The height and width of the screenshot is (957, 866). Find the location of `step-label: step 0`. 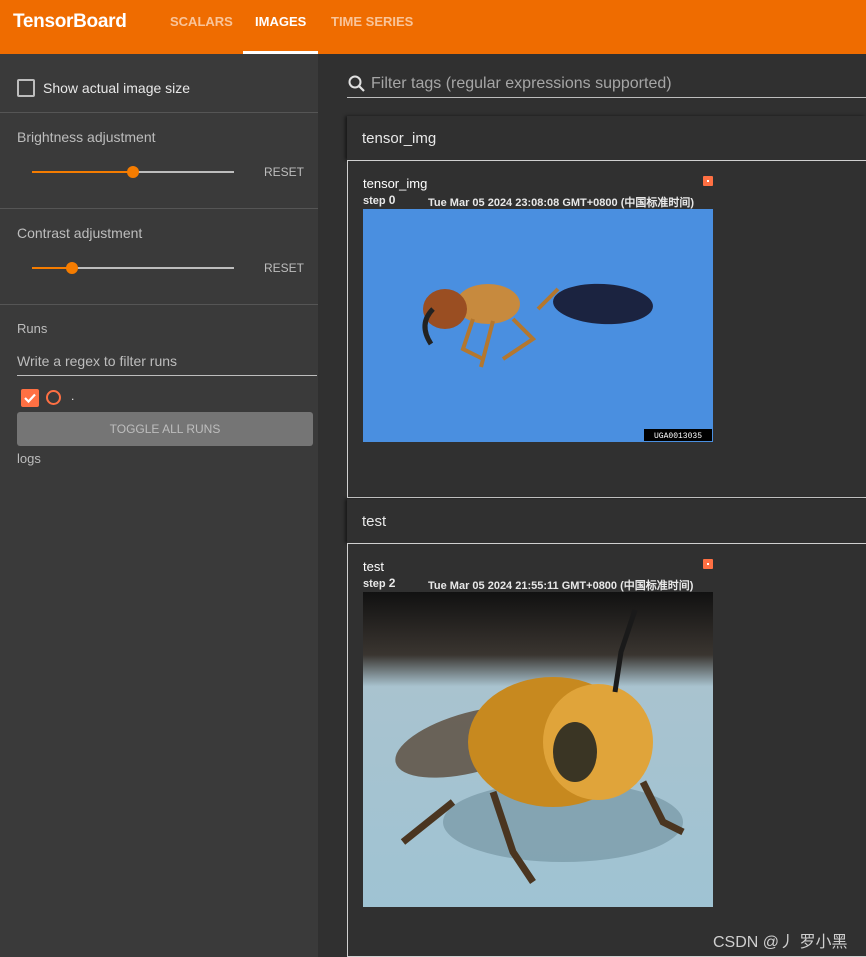

step-label: step 0 is located at coordinates (379, 200).